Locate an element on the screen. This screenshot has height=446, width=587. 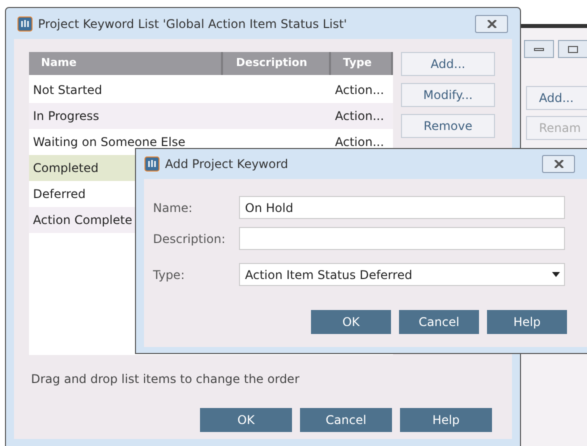
name-cell-text: In Progress is located at coordinates (66, 116).